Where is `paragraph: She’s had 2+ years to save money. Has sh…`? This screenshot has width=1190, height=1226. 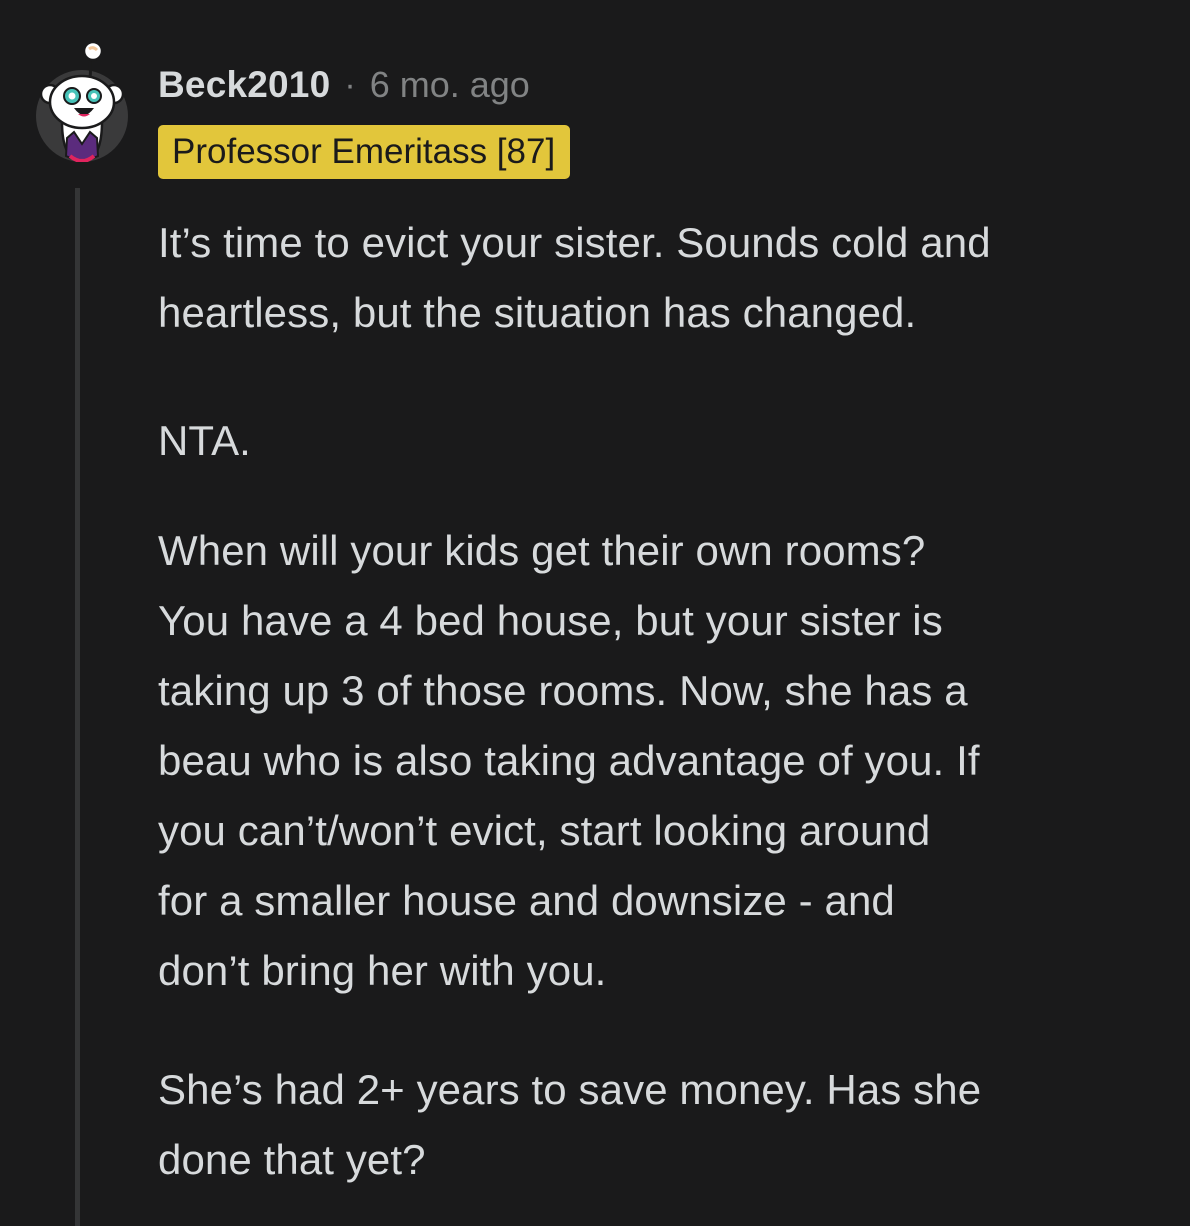
paragraph: She’s had 2+ years to save money. Has sh… is located at coordinates (569, 1125).